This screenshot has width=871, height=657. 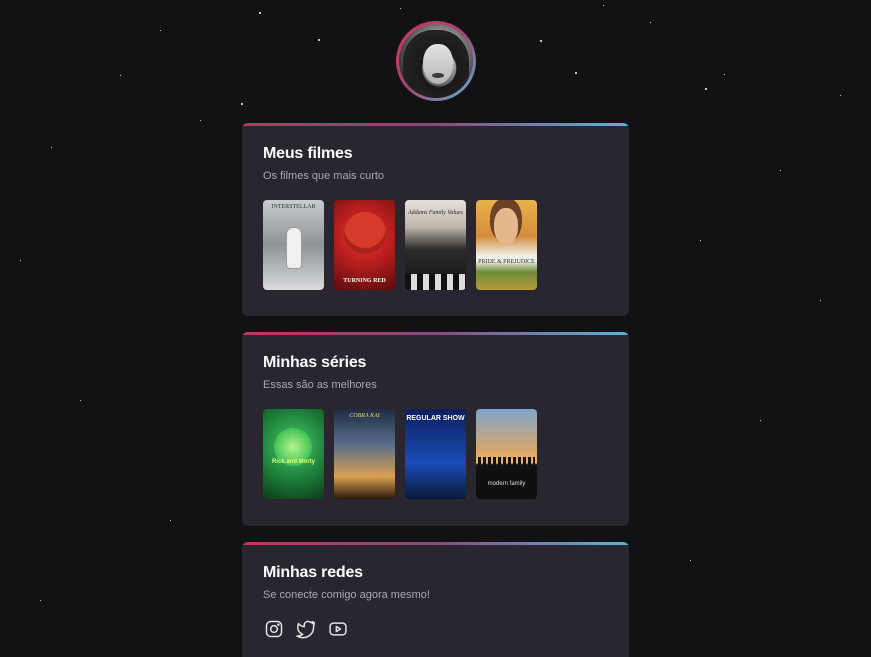 What do you see at coordinates (364, 454) in the screenshot?
I see `poster-cobra-kai: COBRA KAI` at bounding box center [364, 454].